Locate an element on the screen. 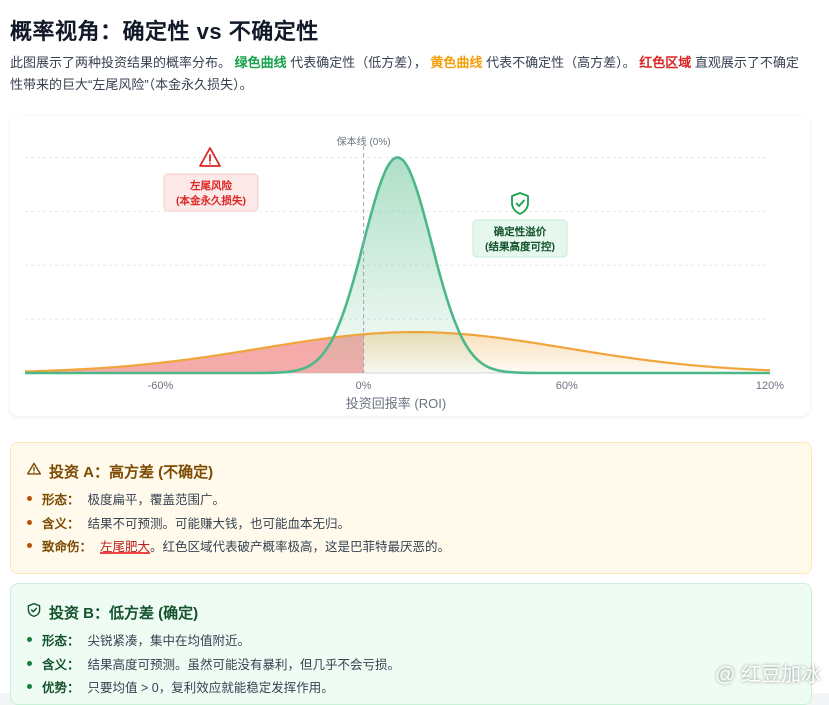 The image size is (829, 705). investment-b-title: 投资 B：低方差 (确定) is located at coordinates (112, 612).